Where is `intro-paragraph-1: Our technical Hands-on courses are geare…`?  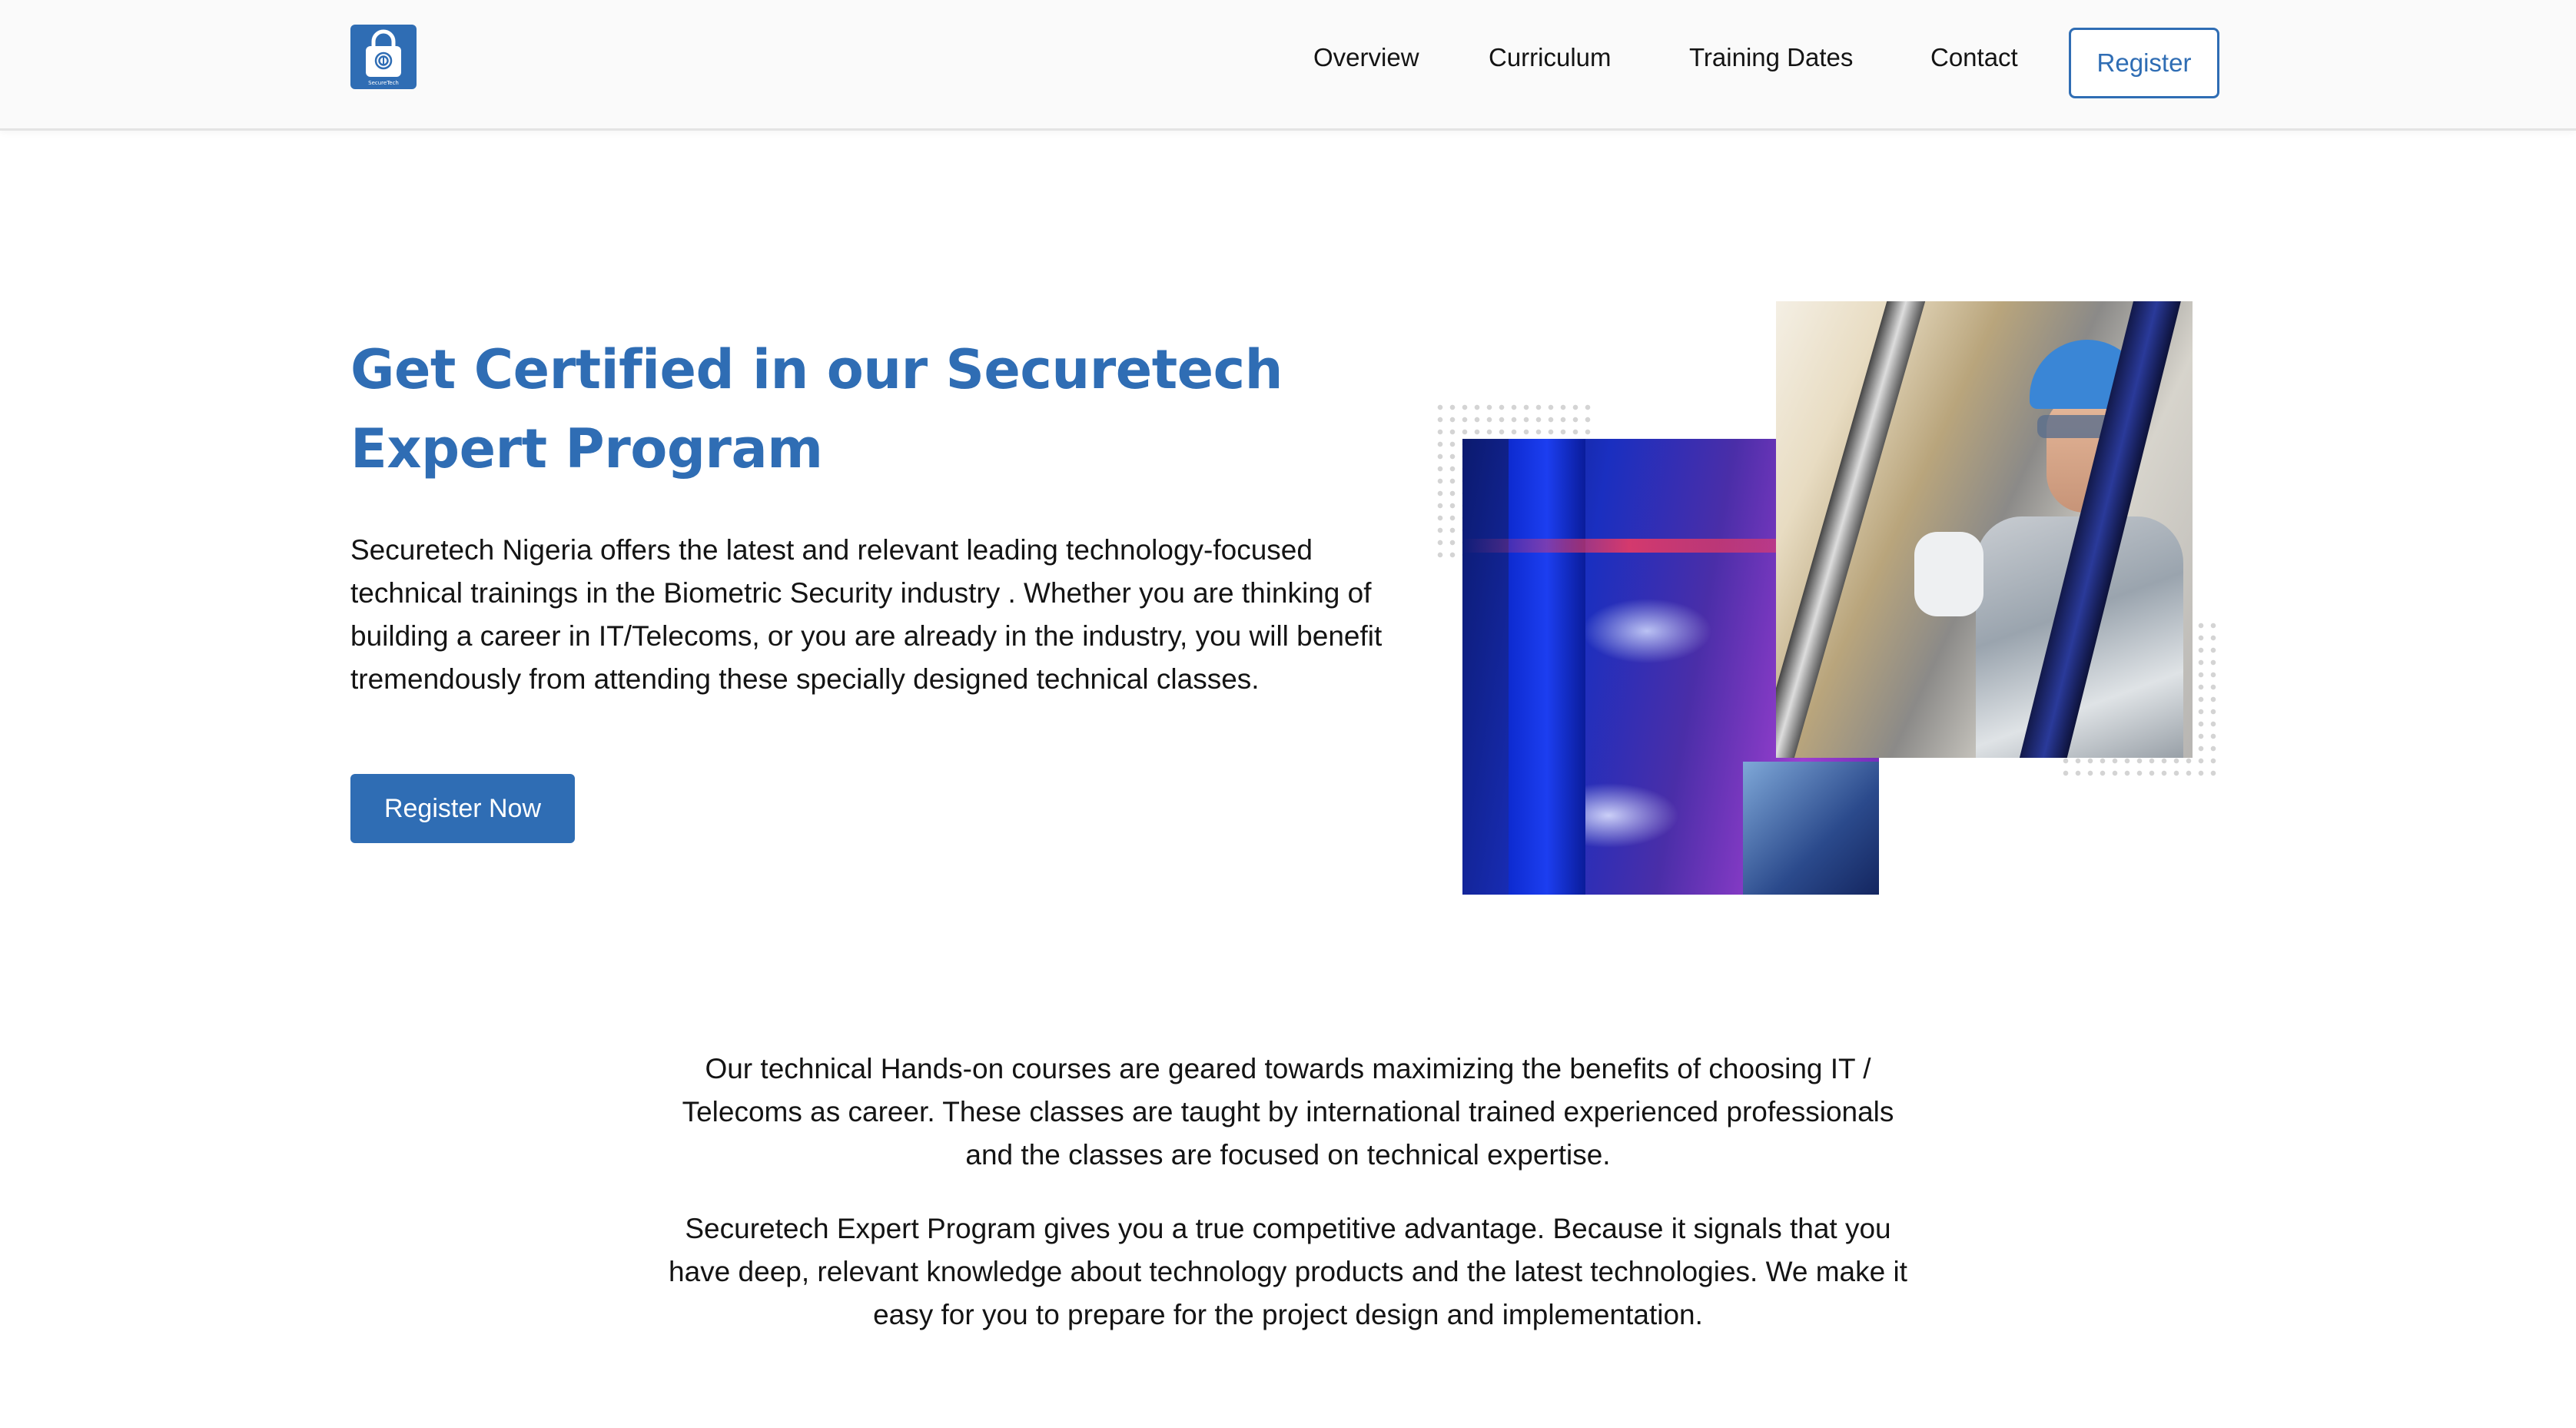 intro-paragraph-1: Our technical Hands-on courses are geare… is located at coordinates (1288, 1112).